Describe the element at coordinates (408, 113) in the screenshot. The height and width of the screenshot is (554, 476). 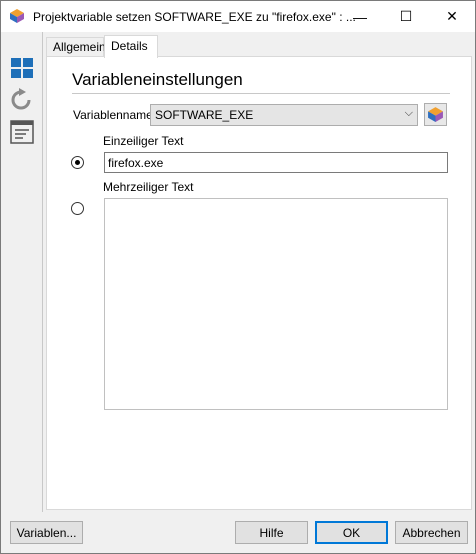
I see `chevron-down-icon: ⌵` at that location.